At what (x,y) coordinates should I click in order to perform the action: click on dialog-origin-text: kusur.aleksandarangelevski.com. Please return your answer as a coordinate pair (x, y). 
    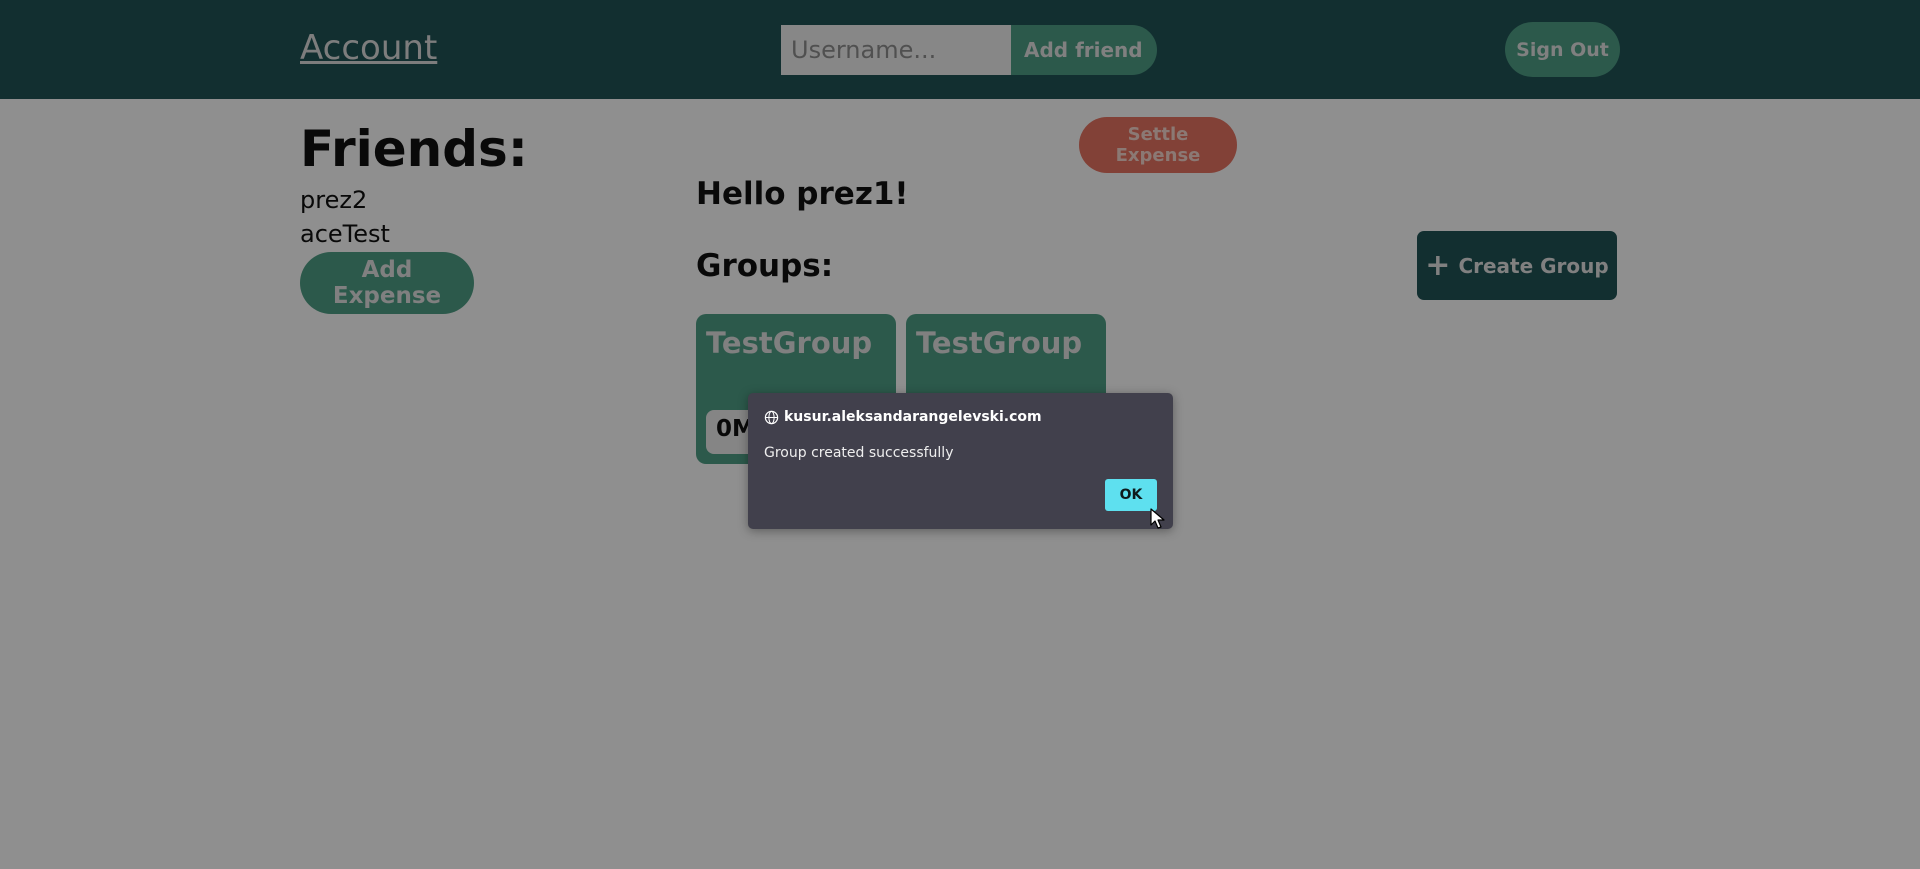
    Looking at the image, I should click on (913, 417).